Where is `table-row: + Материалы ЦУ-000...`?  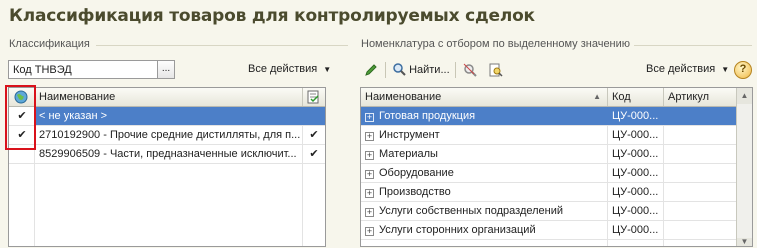
table-row: + Материалы ЦУ-000... is located at coordinates (549, 154).